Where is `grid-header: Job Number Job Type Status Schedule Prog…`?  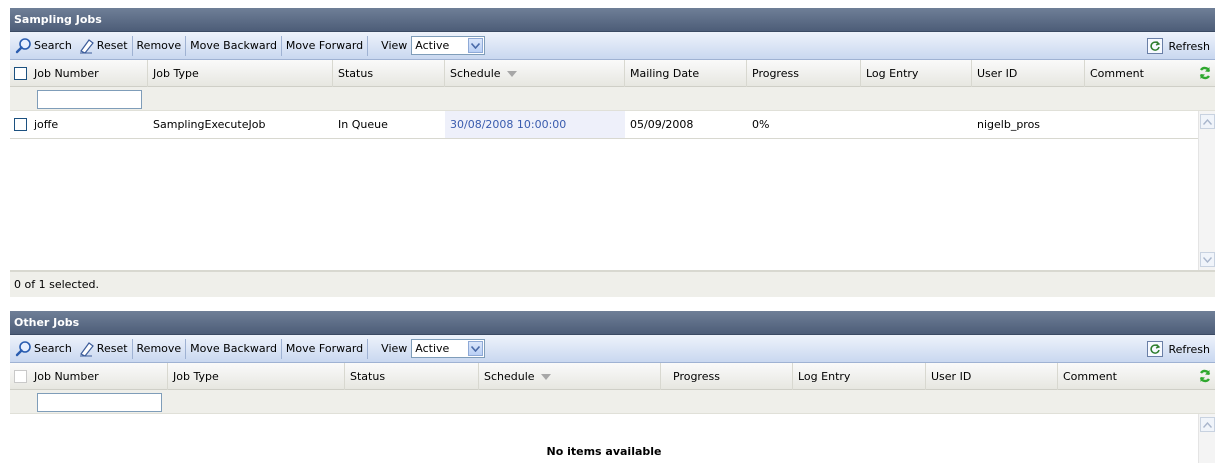 grid-header: Job Number Job Type Status Schedule Prog… is located at coordinates (612, 376).